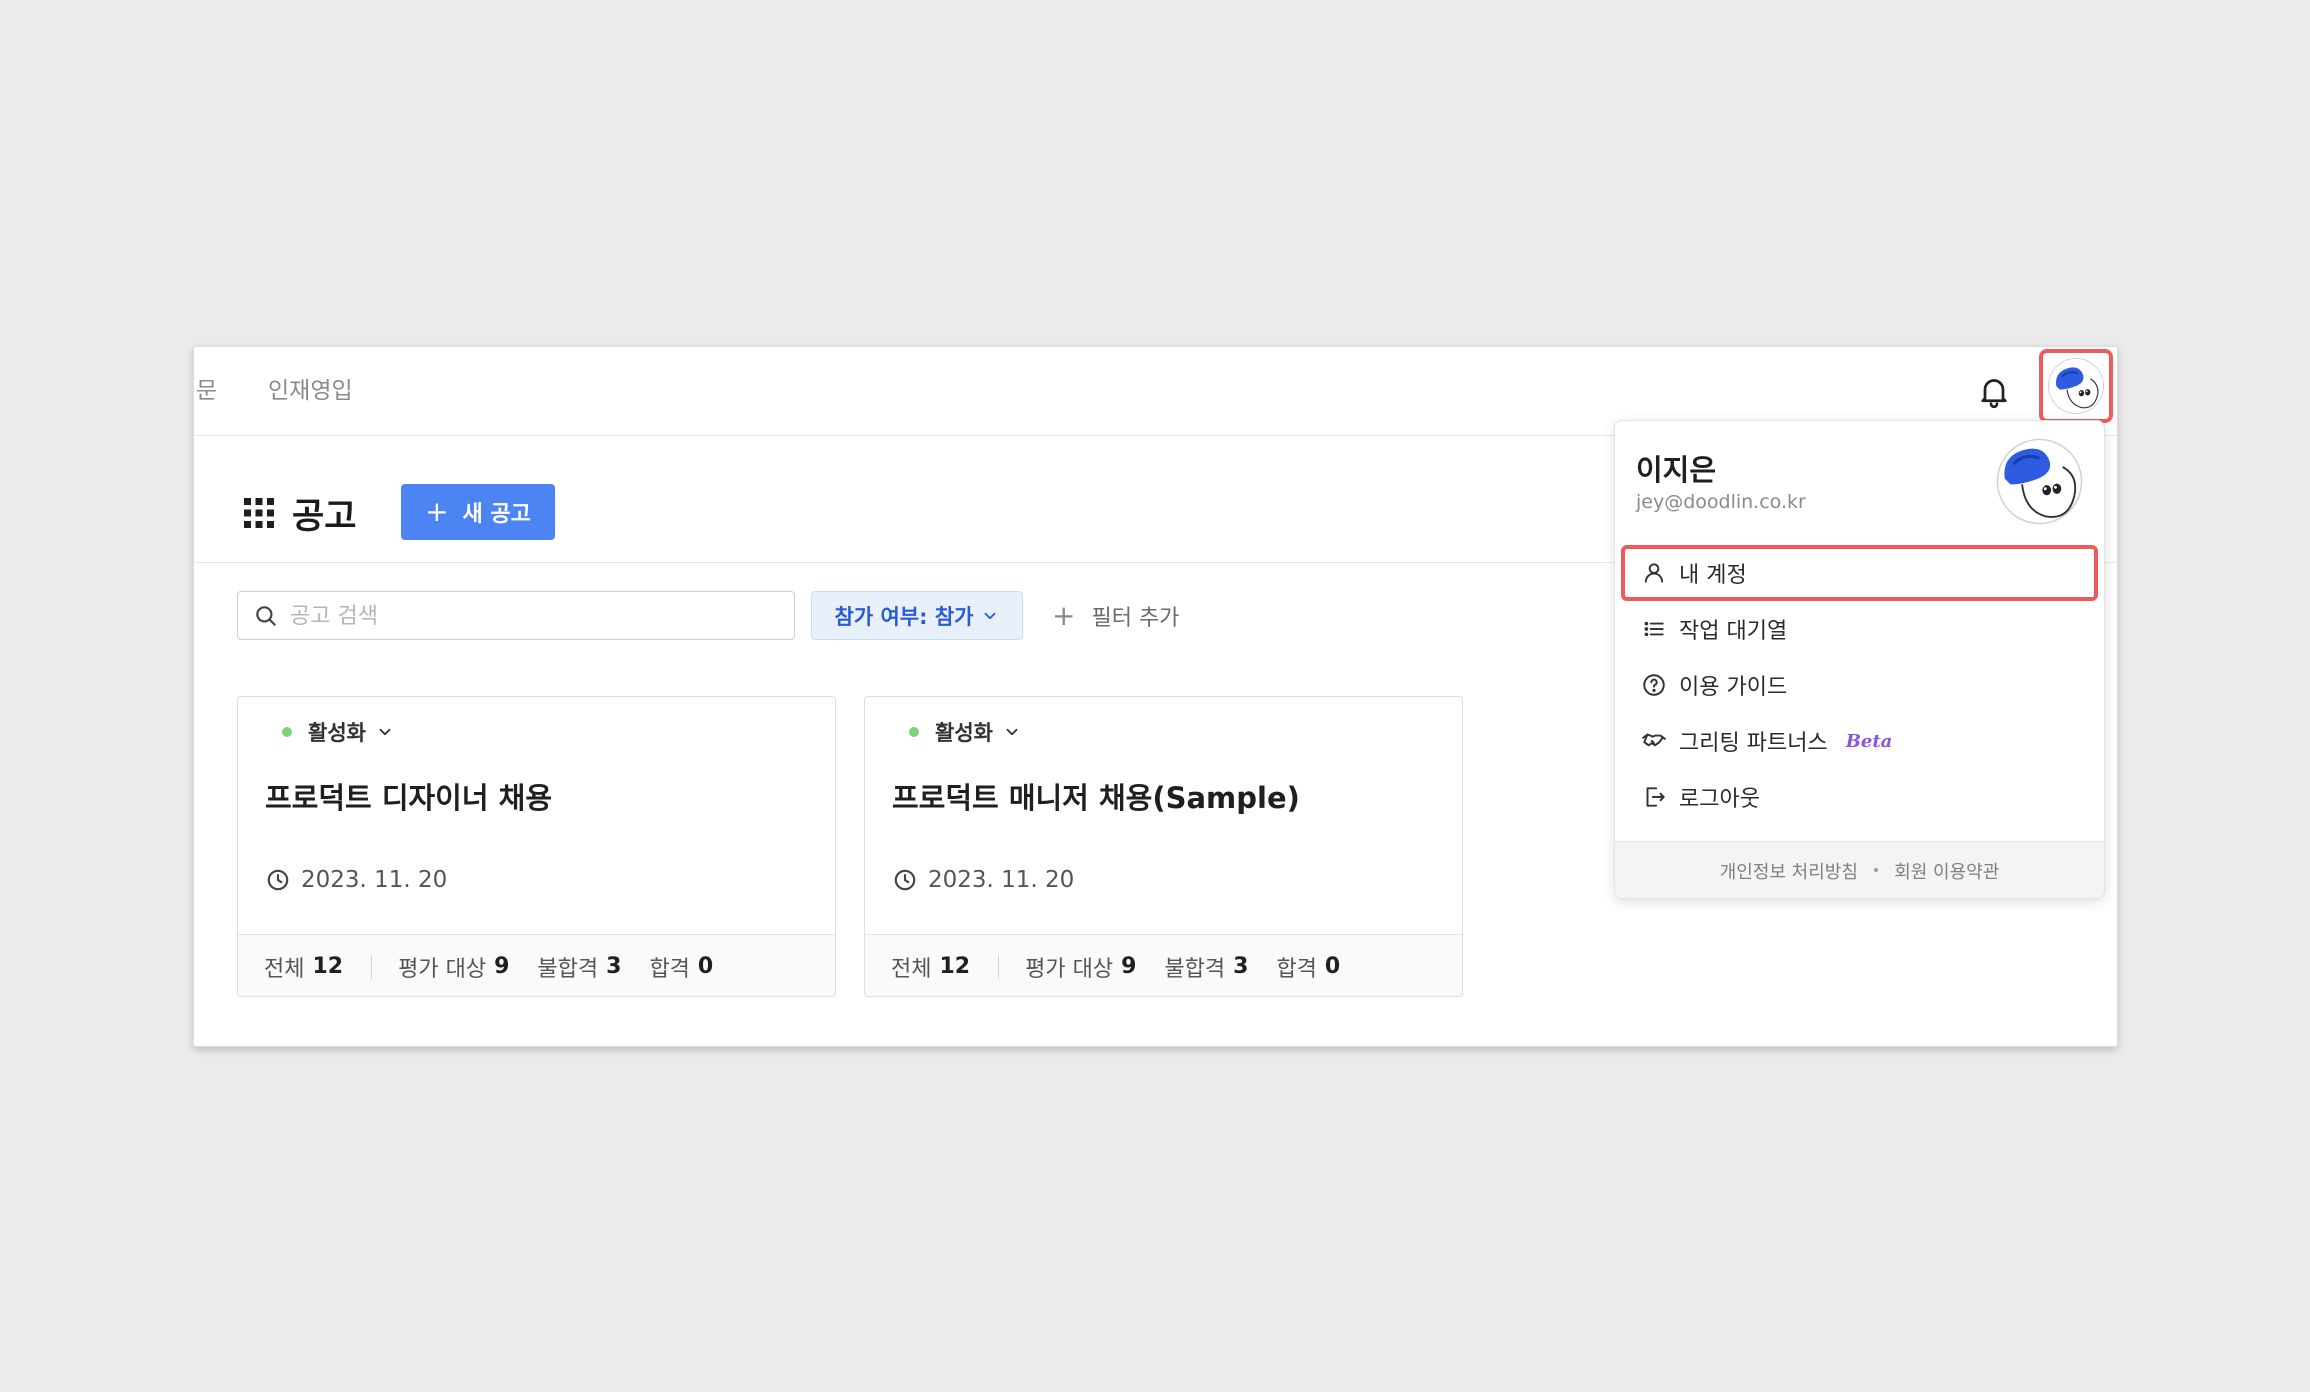  Describe the element at coordinates (1654, 629) in the screenshot. I see `list-icon` at that location.